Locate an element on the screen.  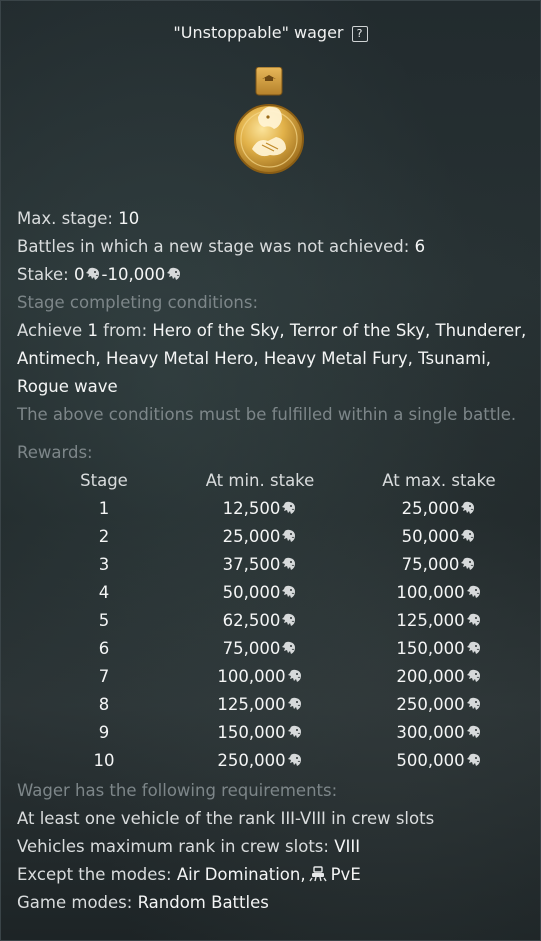
reward-row: 4 50,000 100,000 is located at coordinates (283, 593).